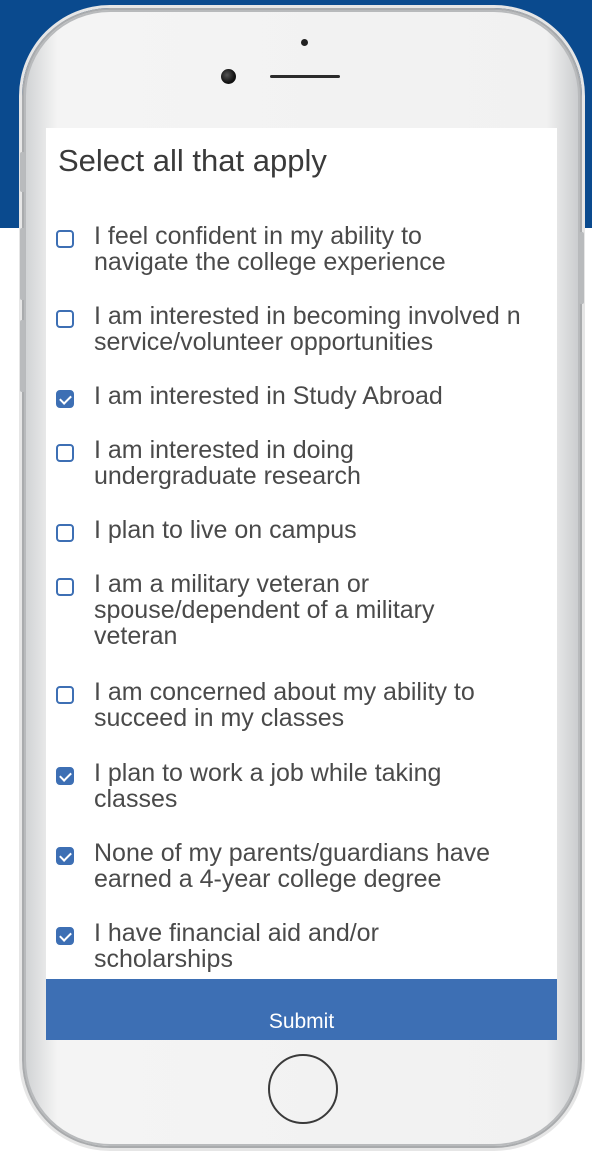  Describe the element at coordinates (268, 396) in the screenshot. I see `option-label: I am interested in Study Abroad` at that location.